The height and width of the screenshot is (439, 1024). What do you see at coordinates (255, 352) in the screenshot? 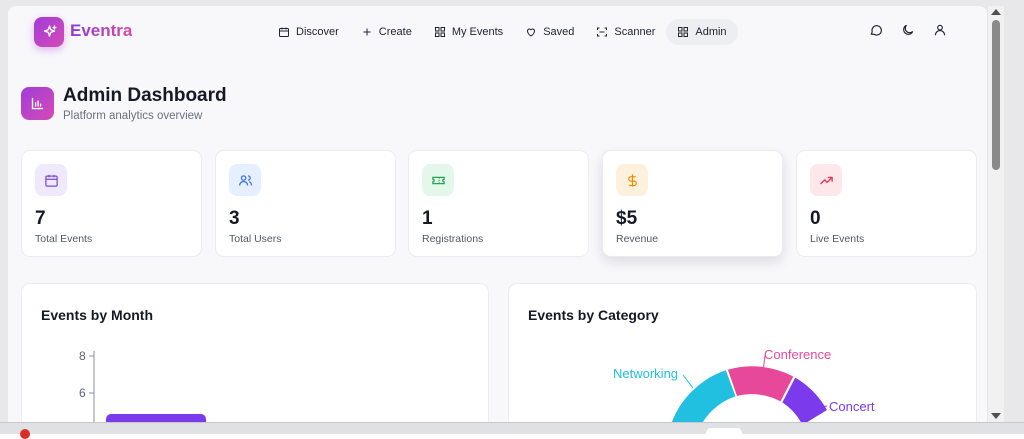
I see `events-by-month-panel: Events by Month 8 6` at bounding box center [255, 352].